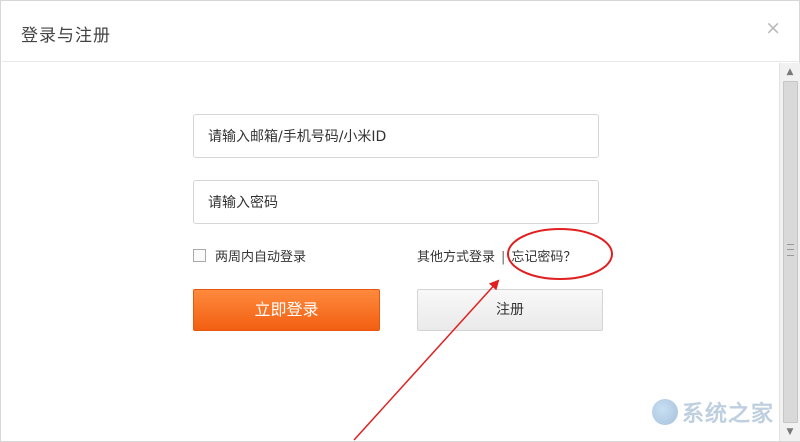 This screenshot has height=442, width=800. I want to click on watermark: 系统之家, so click(712, 412).